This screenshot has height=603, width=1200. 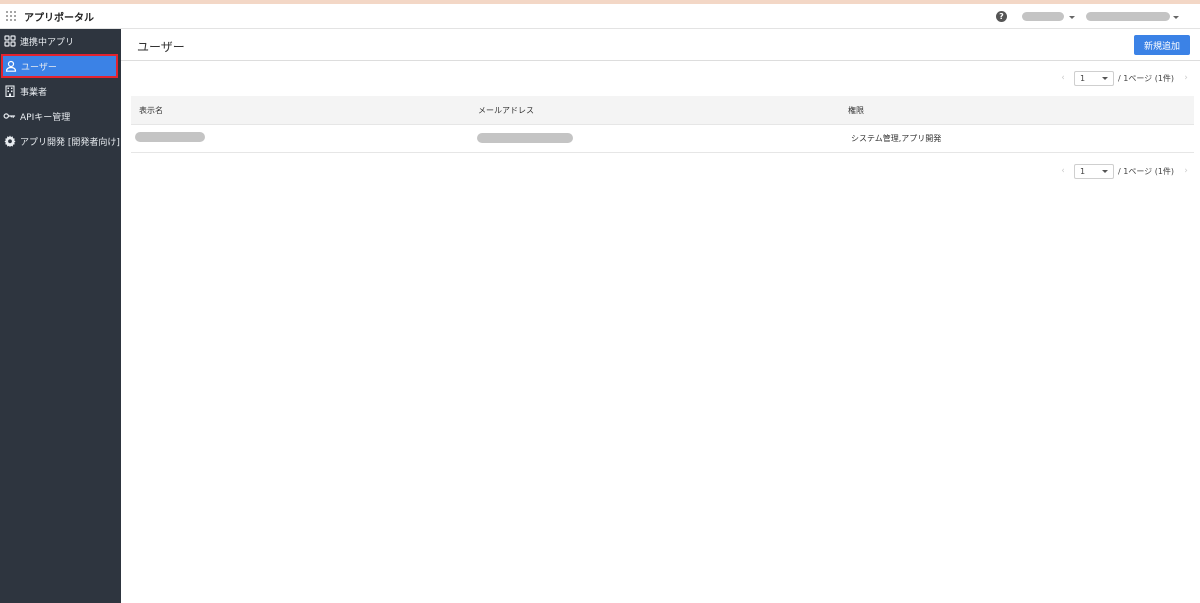 I want to click on gear-icon, so click(x=9, y=141).